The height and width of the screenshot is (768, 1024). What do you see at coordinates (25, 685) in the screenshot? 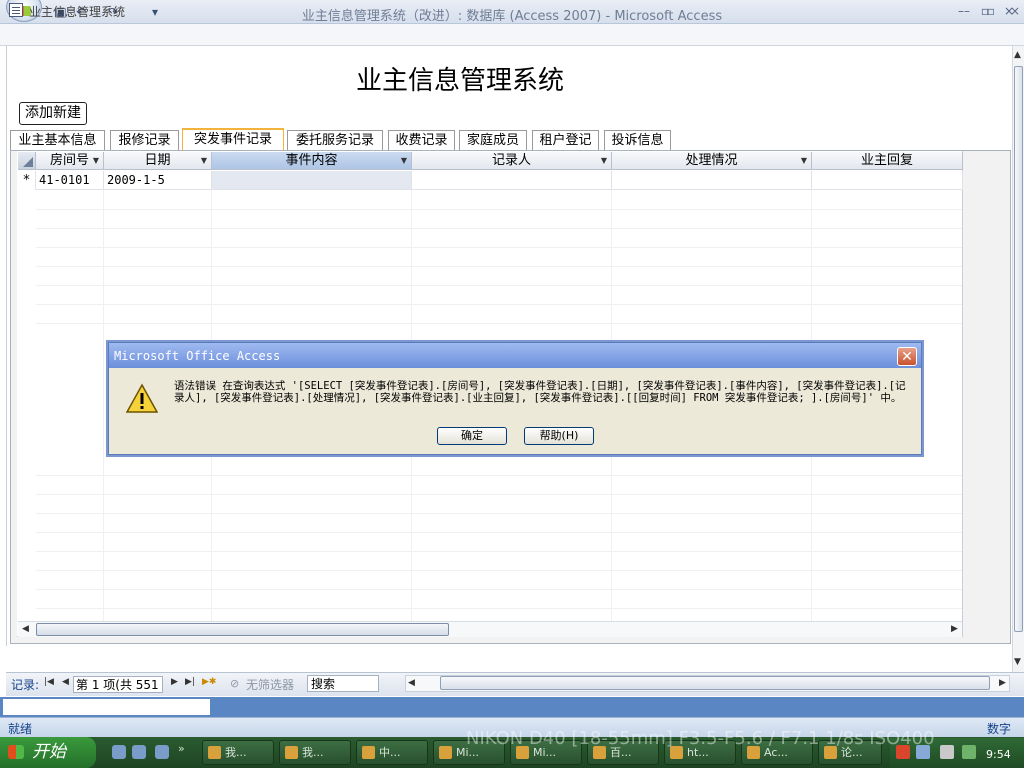
I see `record-label: 记录:` at bounding box center [25, 685].